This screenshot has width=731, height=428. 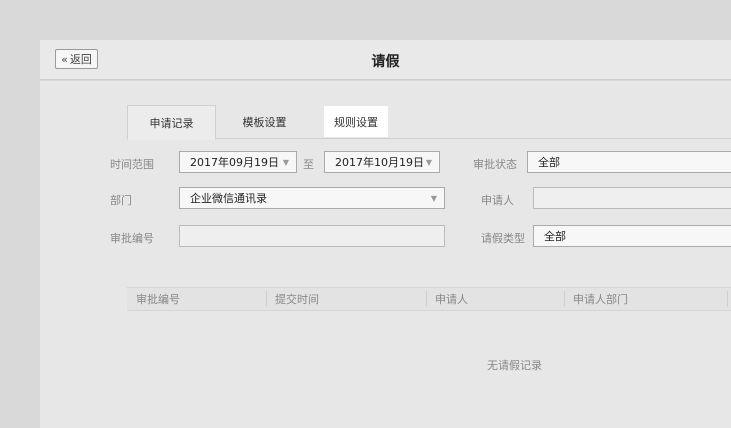 What do you see at coordinates (555, 236) in the screenshot?
I see `leave-type-value: 全部` at bounding box center [555, 236].